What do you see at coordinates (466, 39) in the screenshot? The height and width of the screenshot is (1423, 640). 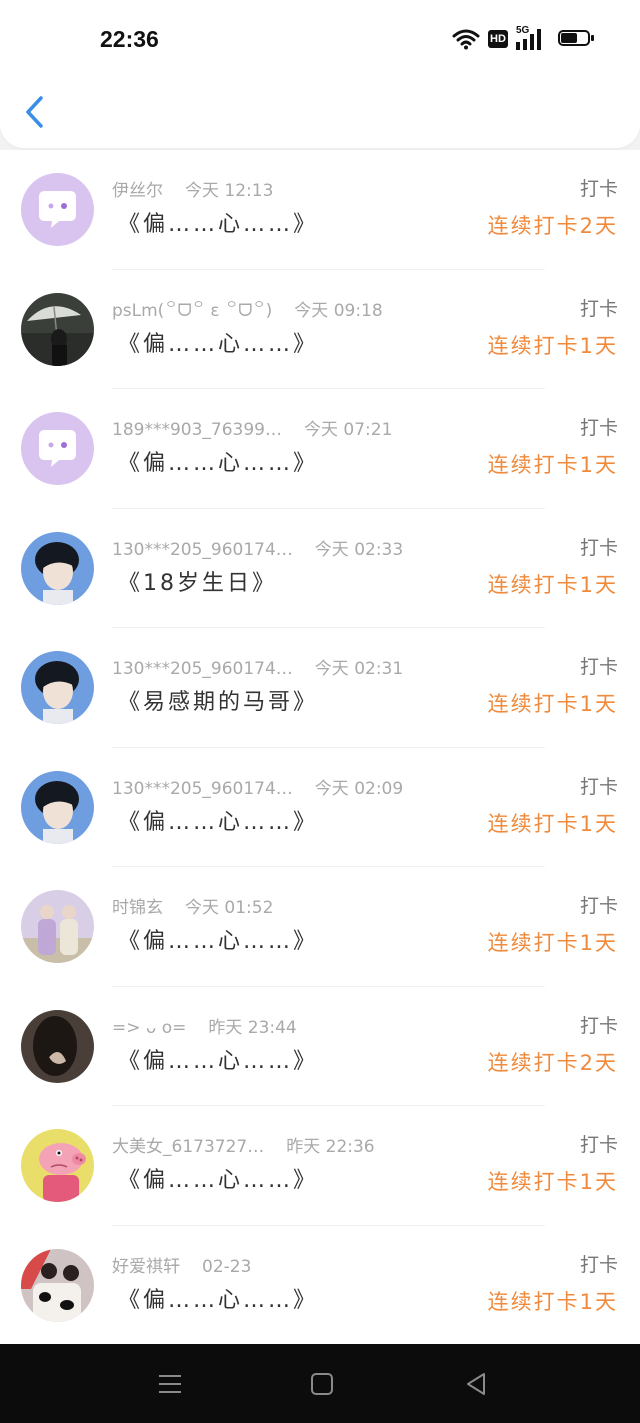 I see `wifi-icon` at bounding box center [466, 39].